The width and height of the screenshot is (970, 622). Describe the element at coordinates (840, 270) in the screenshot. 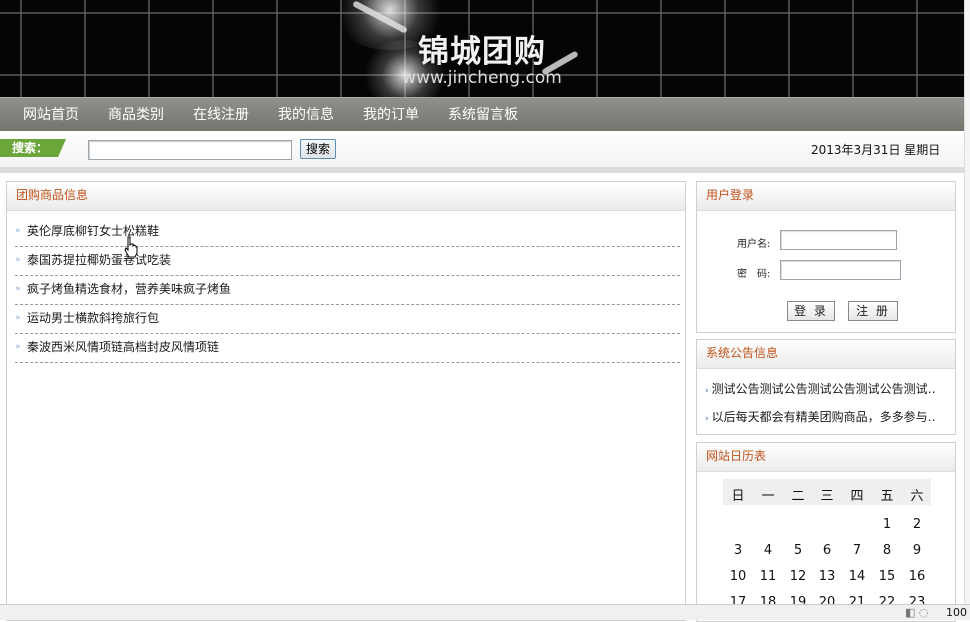

I see `password-field` at that location.